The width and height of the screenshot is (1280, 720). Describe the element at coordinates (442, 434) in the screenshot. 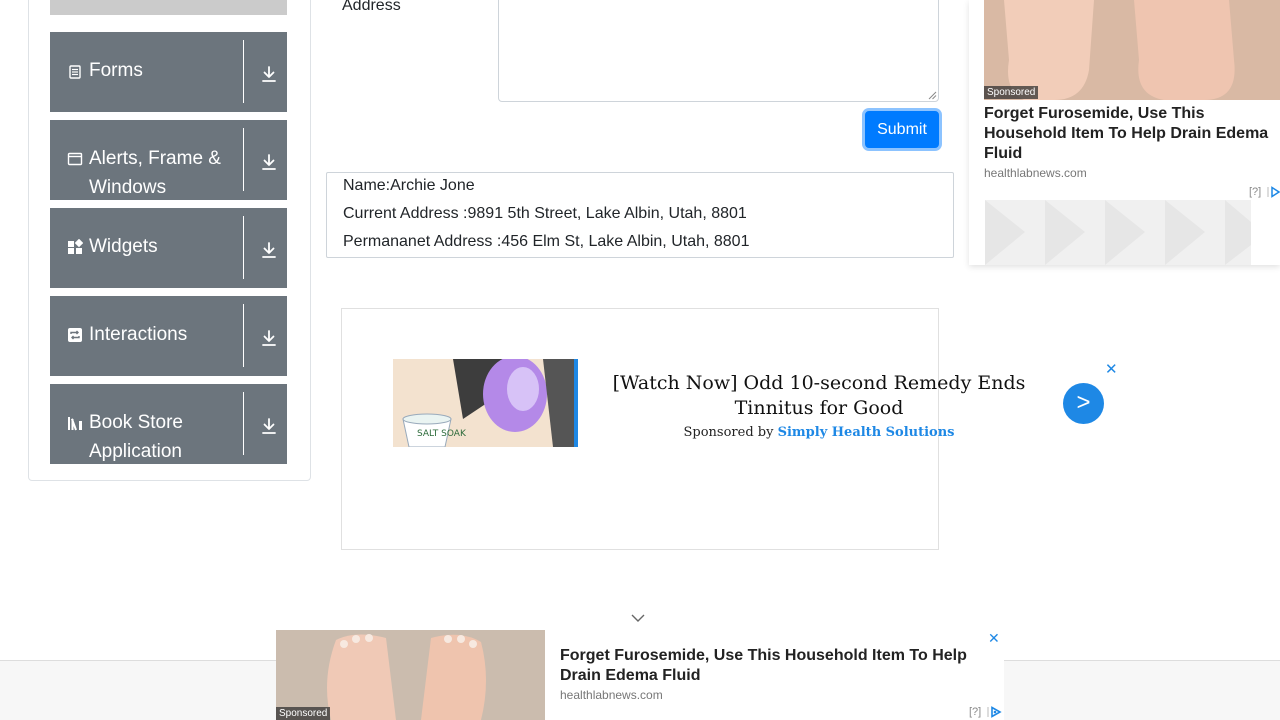

I see `ad-image-caption: SALT SOAK` at that location.